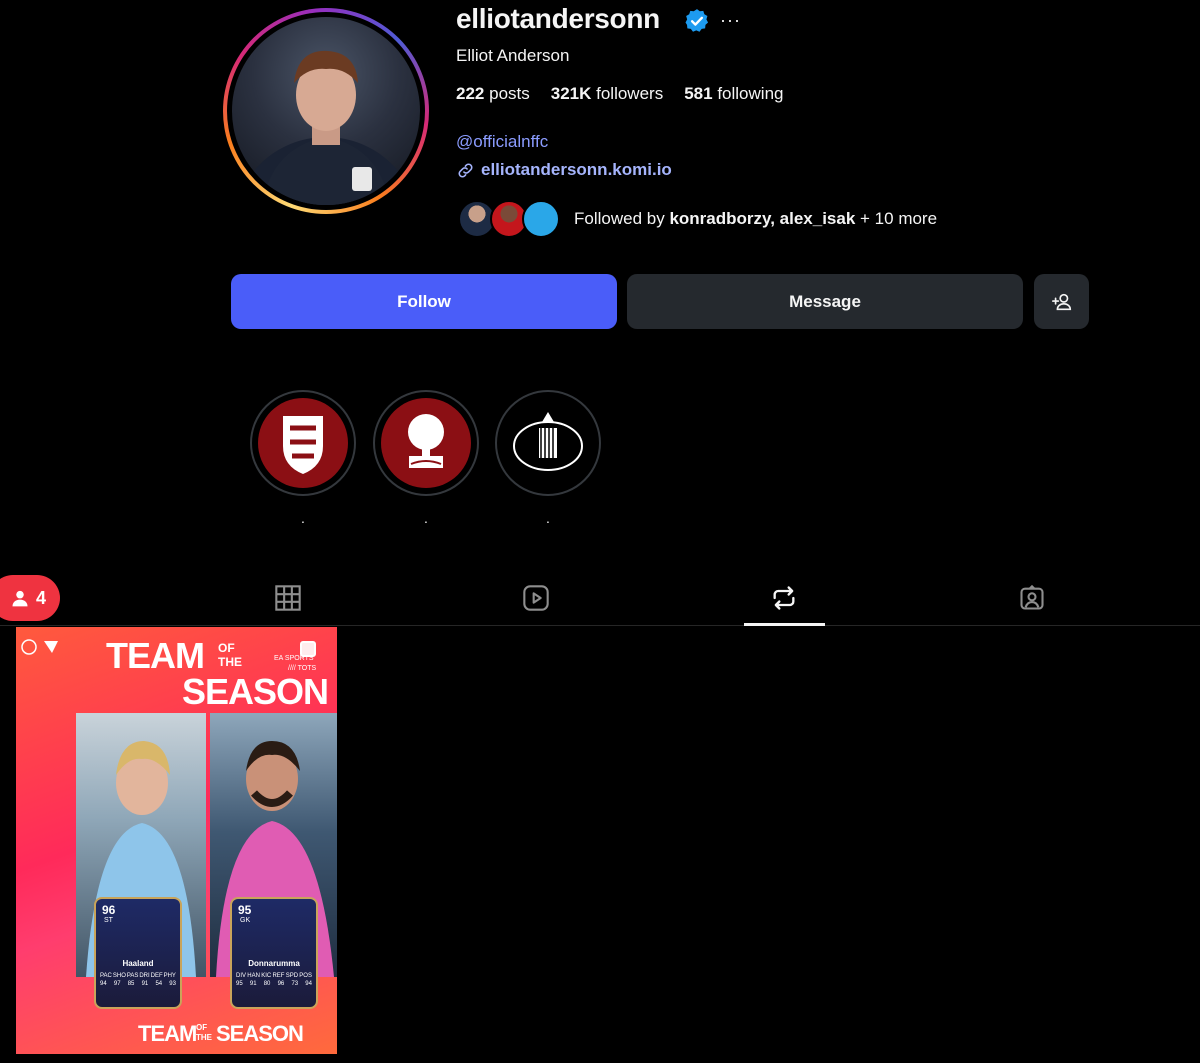 The width and height of the screenshot is (1200, 1063). I want to click on post-tots: //// TOTS, so click(302, 668).